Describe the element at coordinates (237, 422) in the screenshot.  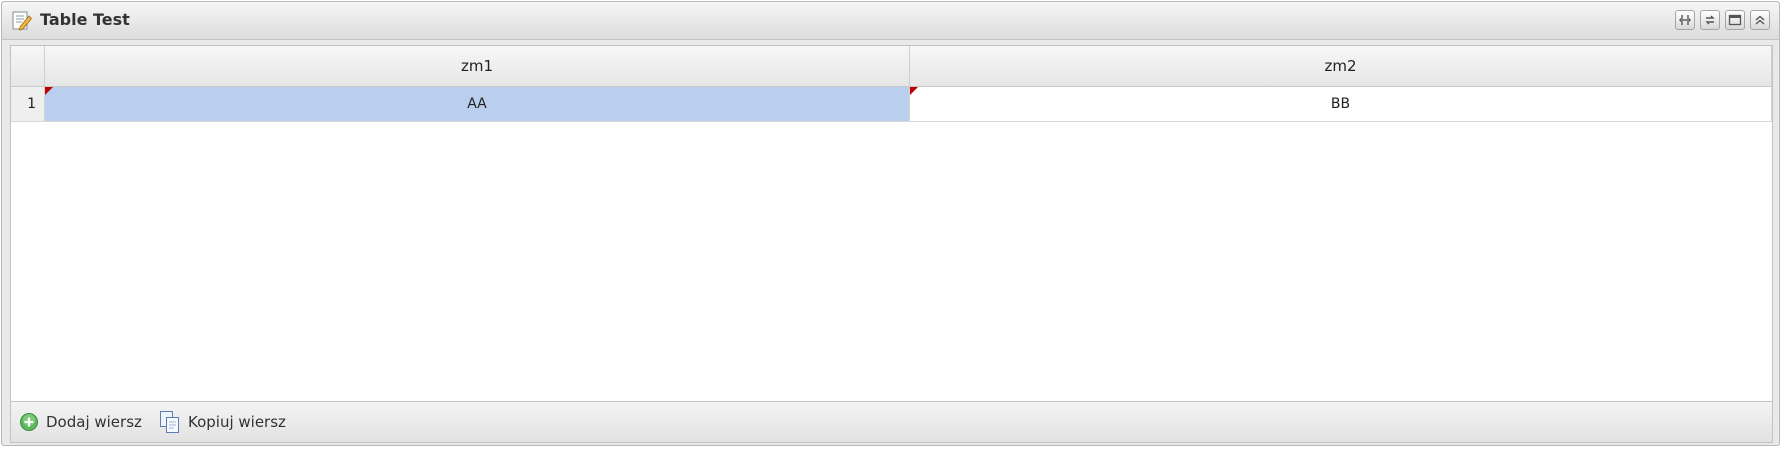
I see `copy-row-label: Kopiuj wiersz` at that location.